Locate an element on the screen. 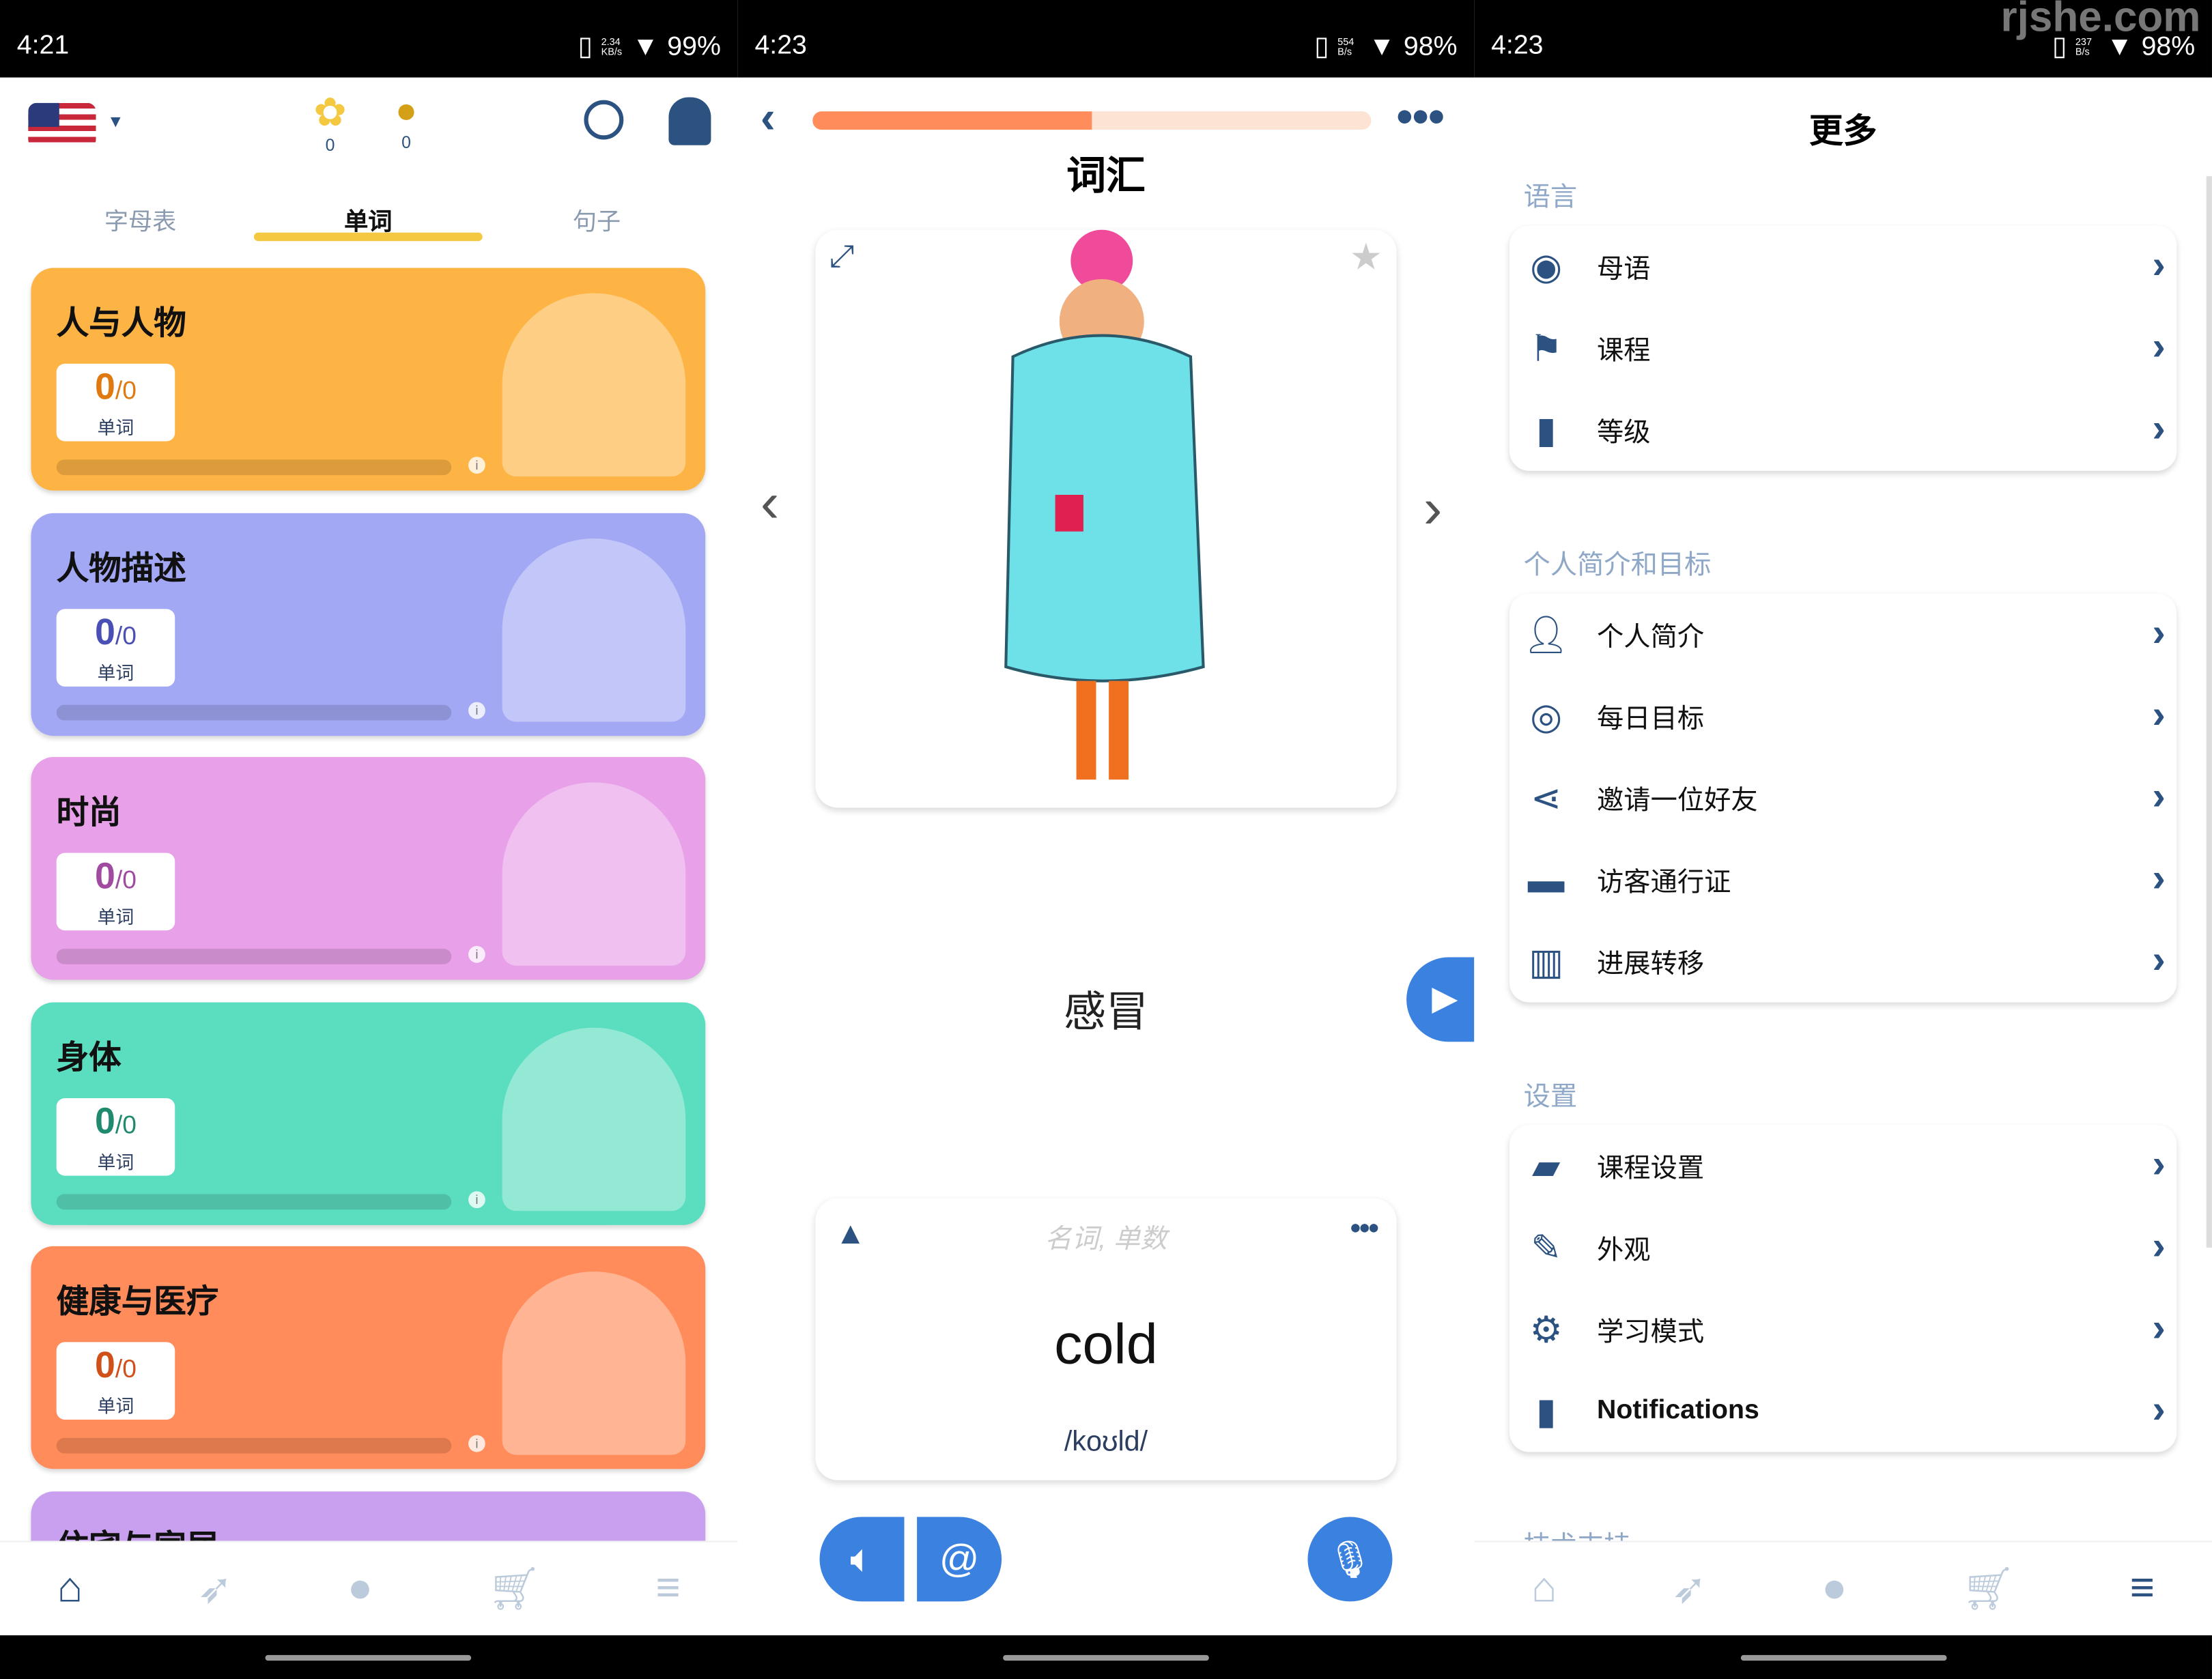 The width and height of the screenshot is (2212, 1679). menu-item-label: Notifications is located at coordinates (1678, 1410).